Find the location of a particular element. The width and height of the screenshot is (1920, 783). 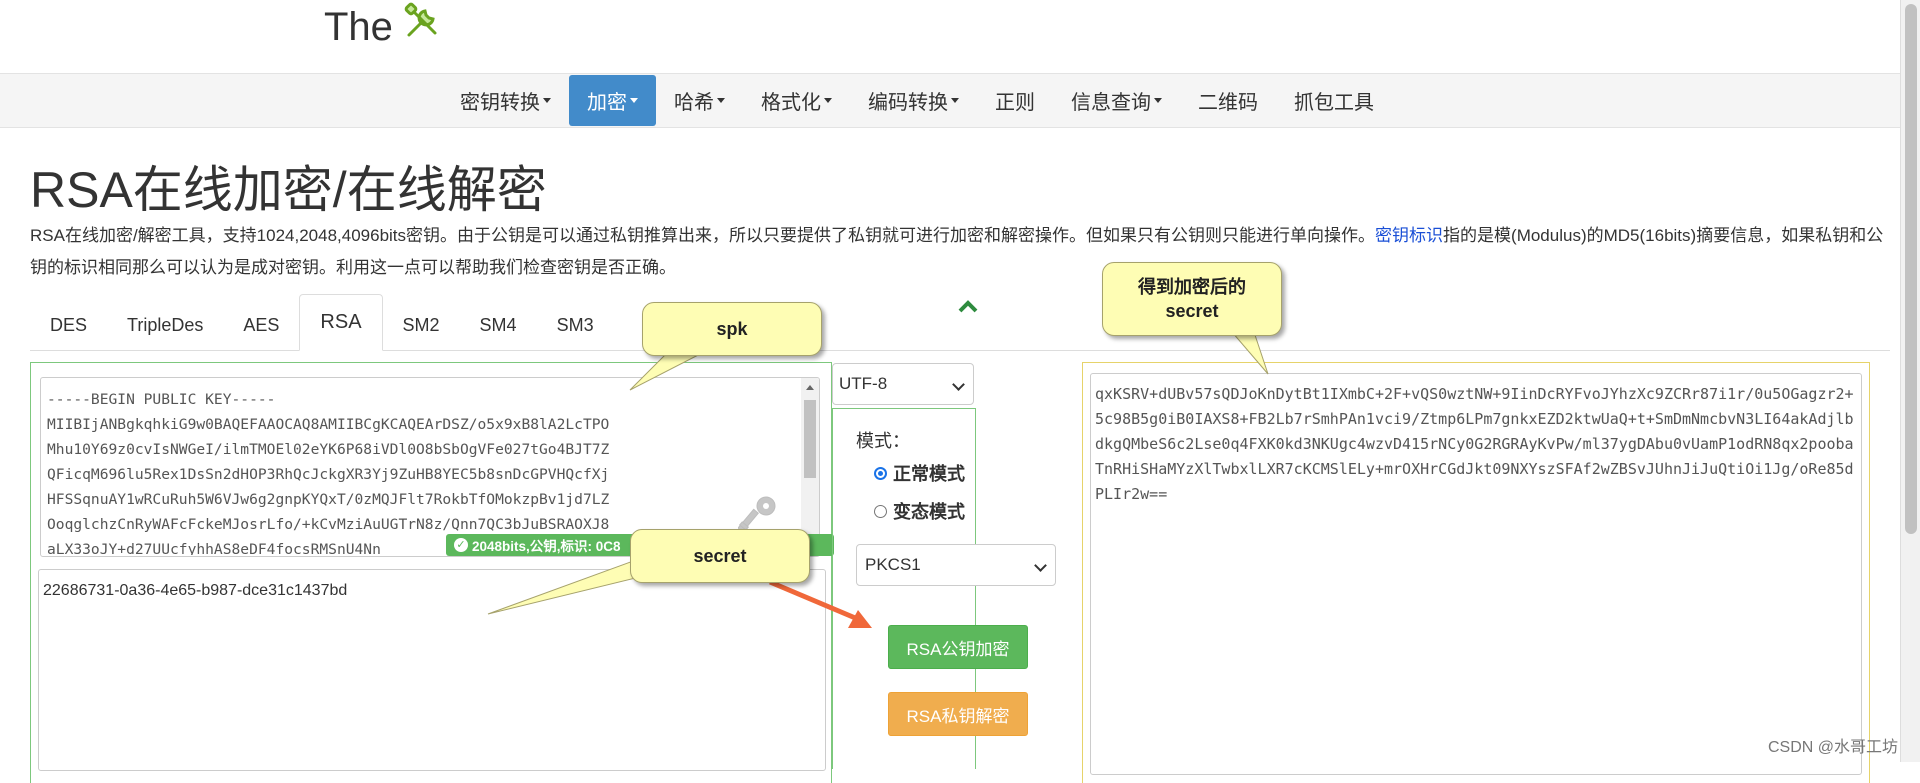

tab-sm3: SM3 is located at coordinates (575, 325).